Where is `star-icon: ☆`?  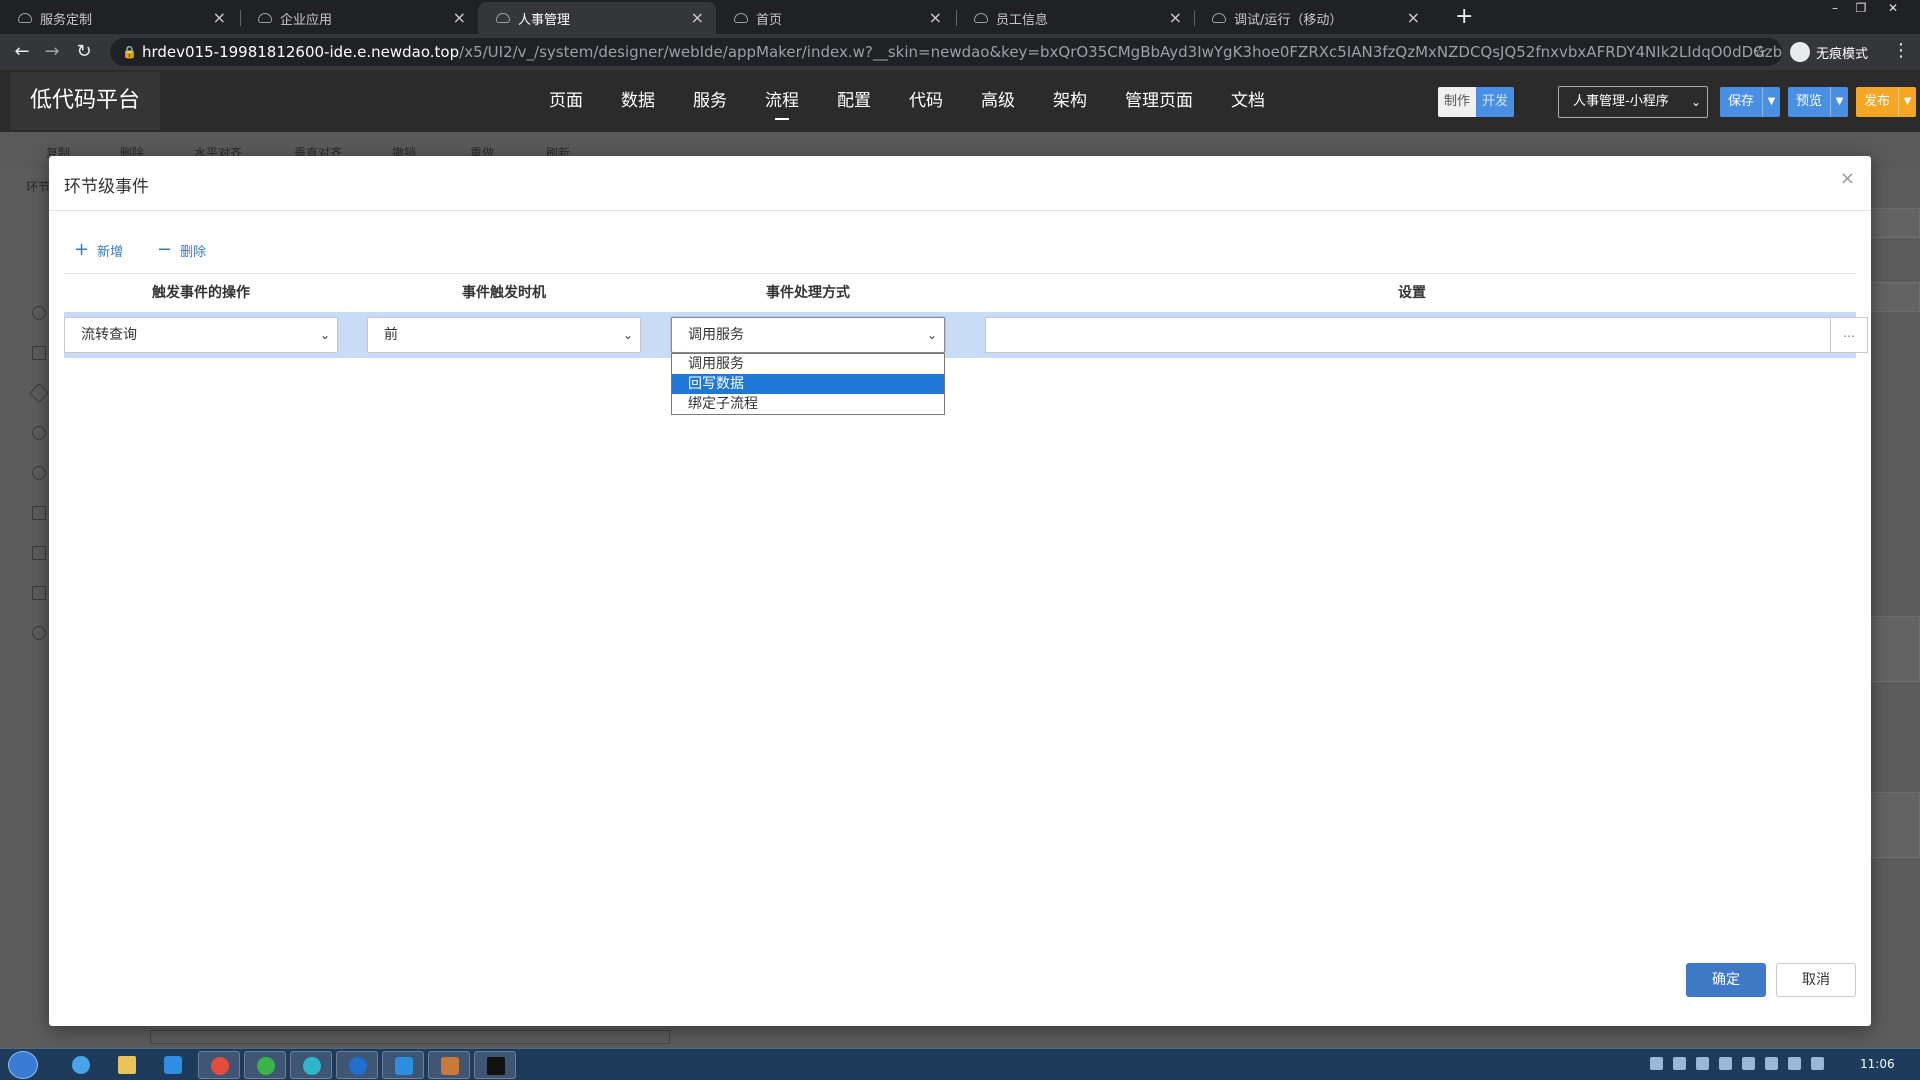
star-icon: ☆ is located at coordinates (1760, 51).